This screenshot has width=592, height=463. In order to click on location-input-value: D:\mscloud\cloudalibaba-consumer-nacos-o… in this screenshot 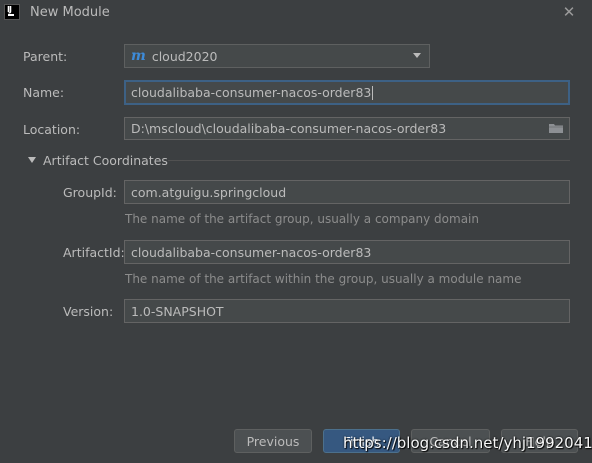, I will do `click(289, 128)`.